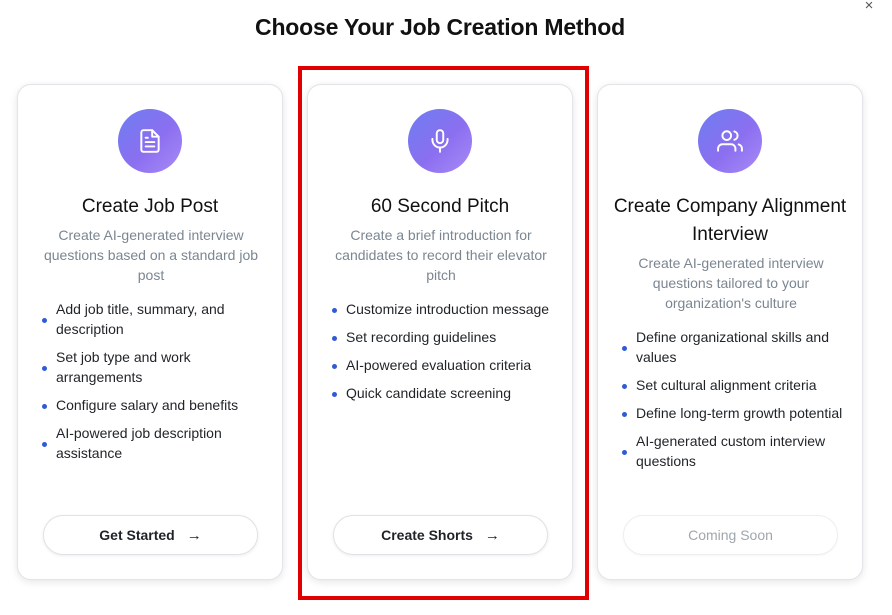 This screenshot has width=892, height=615. What do you see at coordinates (440, 27) in the screenshot?
I see `dialog-title: Choose Your Job Creation Method` at bounding box center [440, 27].